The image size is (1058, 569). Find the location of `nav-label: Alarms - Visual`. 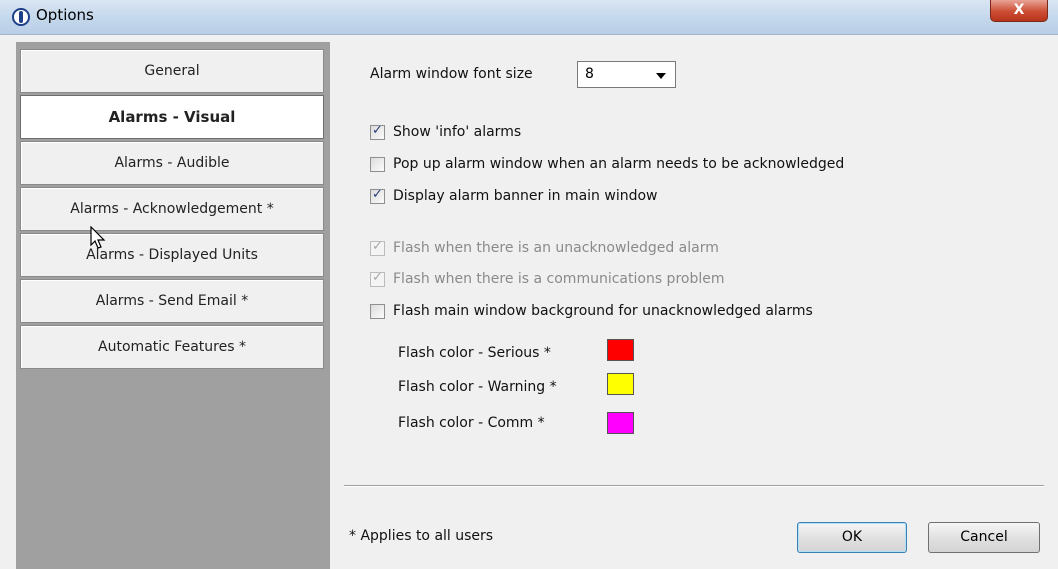

nav-label: Alarms - Visual is located at coordinates (172, 117).